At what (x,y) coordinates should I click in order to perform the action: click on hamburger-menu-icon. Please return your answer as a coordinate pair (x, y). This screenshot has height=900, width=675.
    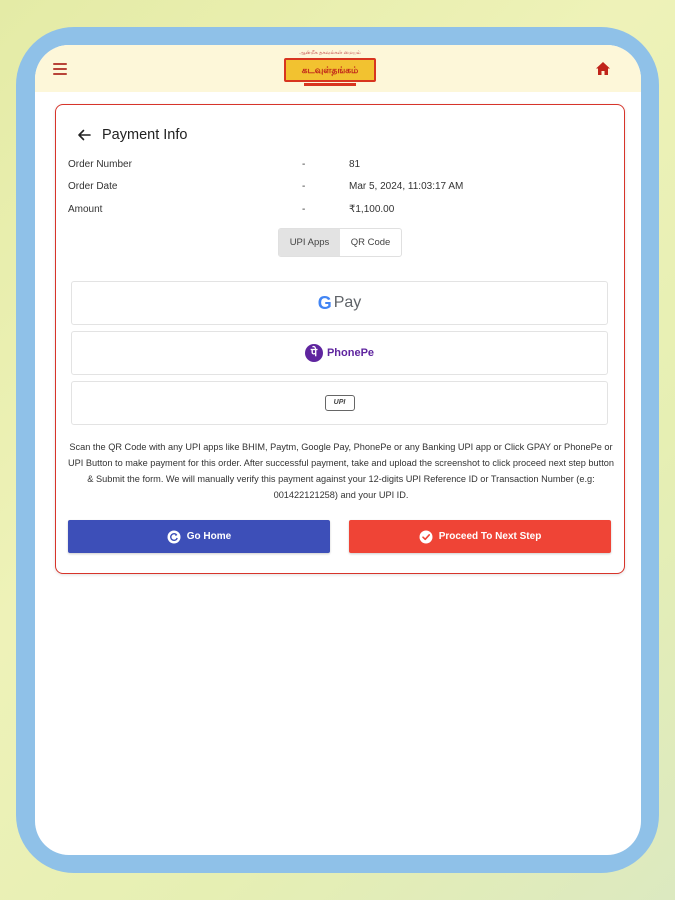
    Looking at the image, I should click on (60, 69).